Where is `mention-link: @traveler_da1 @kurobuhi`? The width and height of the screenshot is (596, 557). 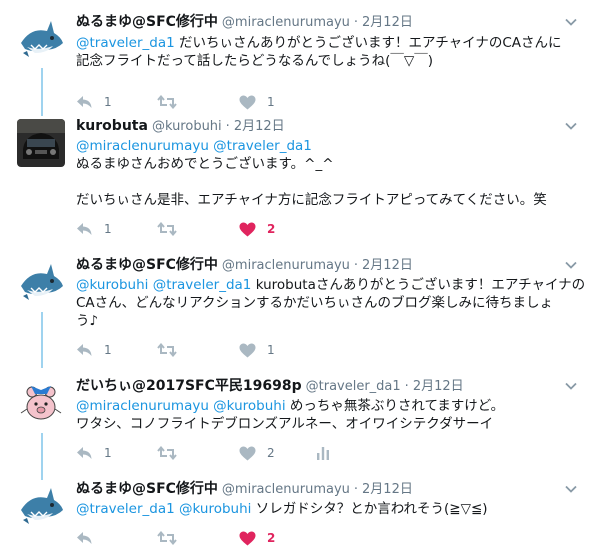 mention-link: @traveler_da1 @kurobuhi is located at coordinates (163, 509).